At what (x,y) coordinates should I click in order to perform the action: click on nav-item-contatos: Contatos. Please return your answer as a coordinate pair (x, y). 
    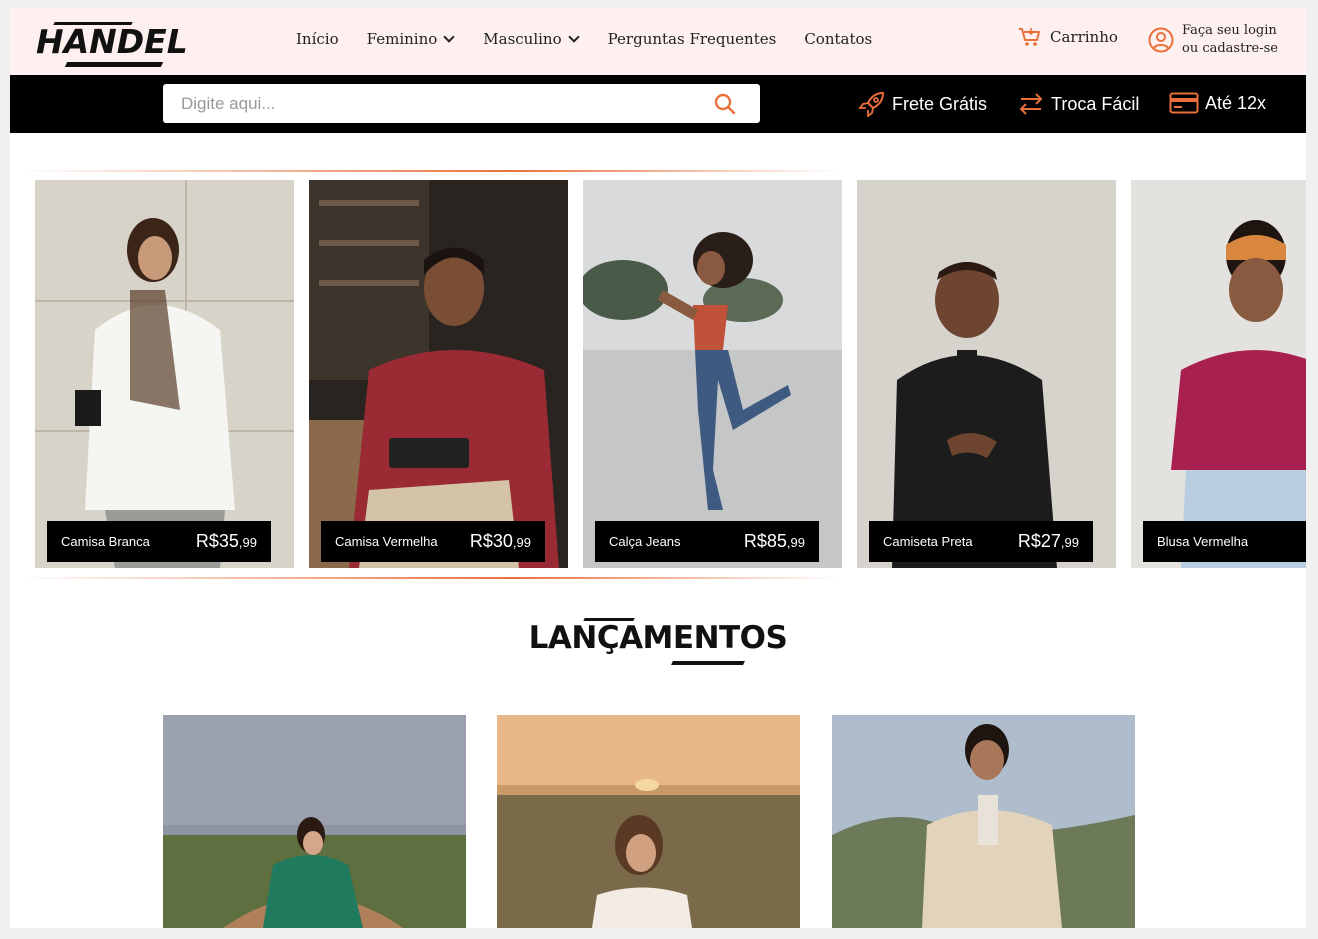
    Looking at the image, I should click on (838, 39).